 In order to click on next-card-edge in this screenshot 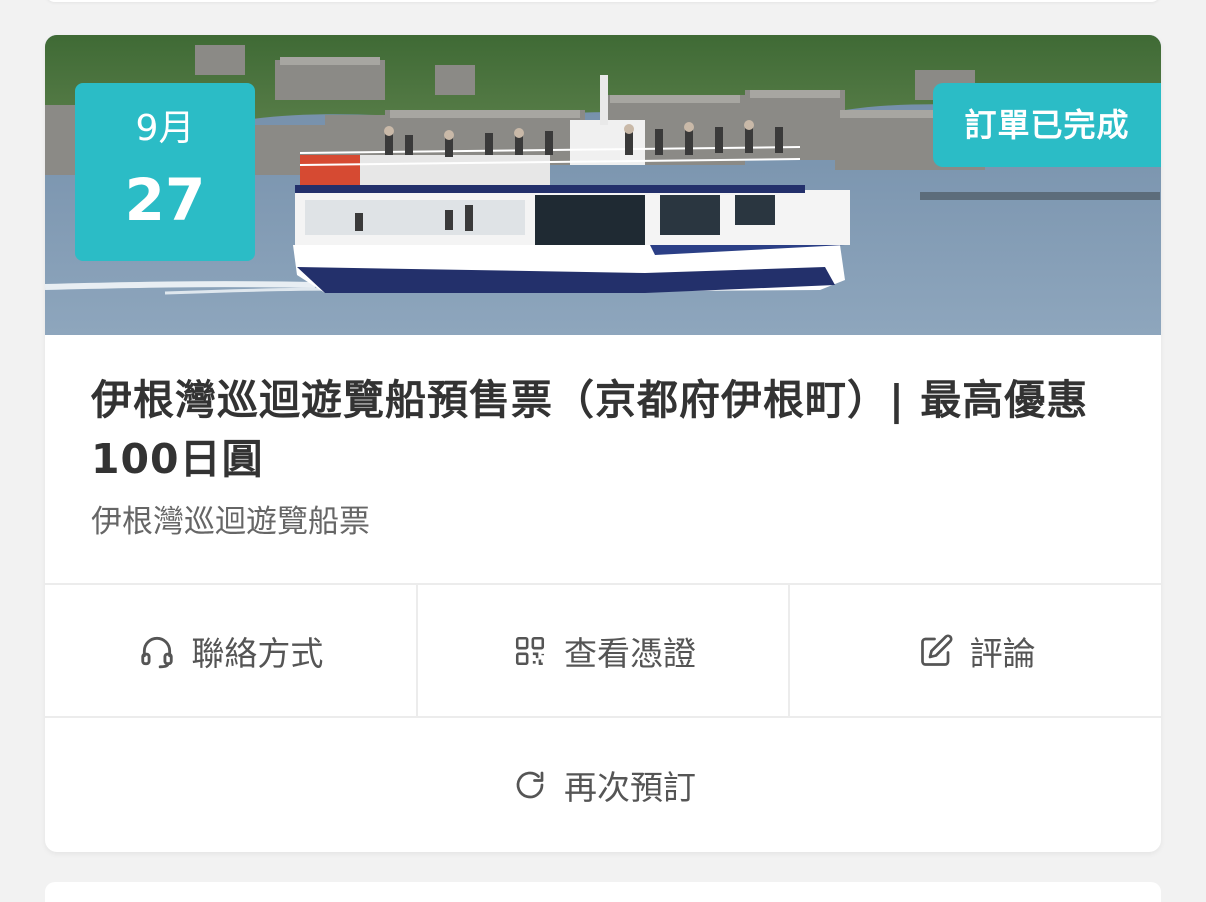, I will do `click(603, 892)`.